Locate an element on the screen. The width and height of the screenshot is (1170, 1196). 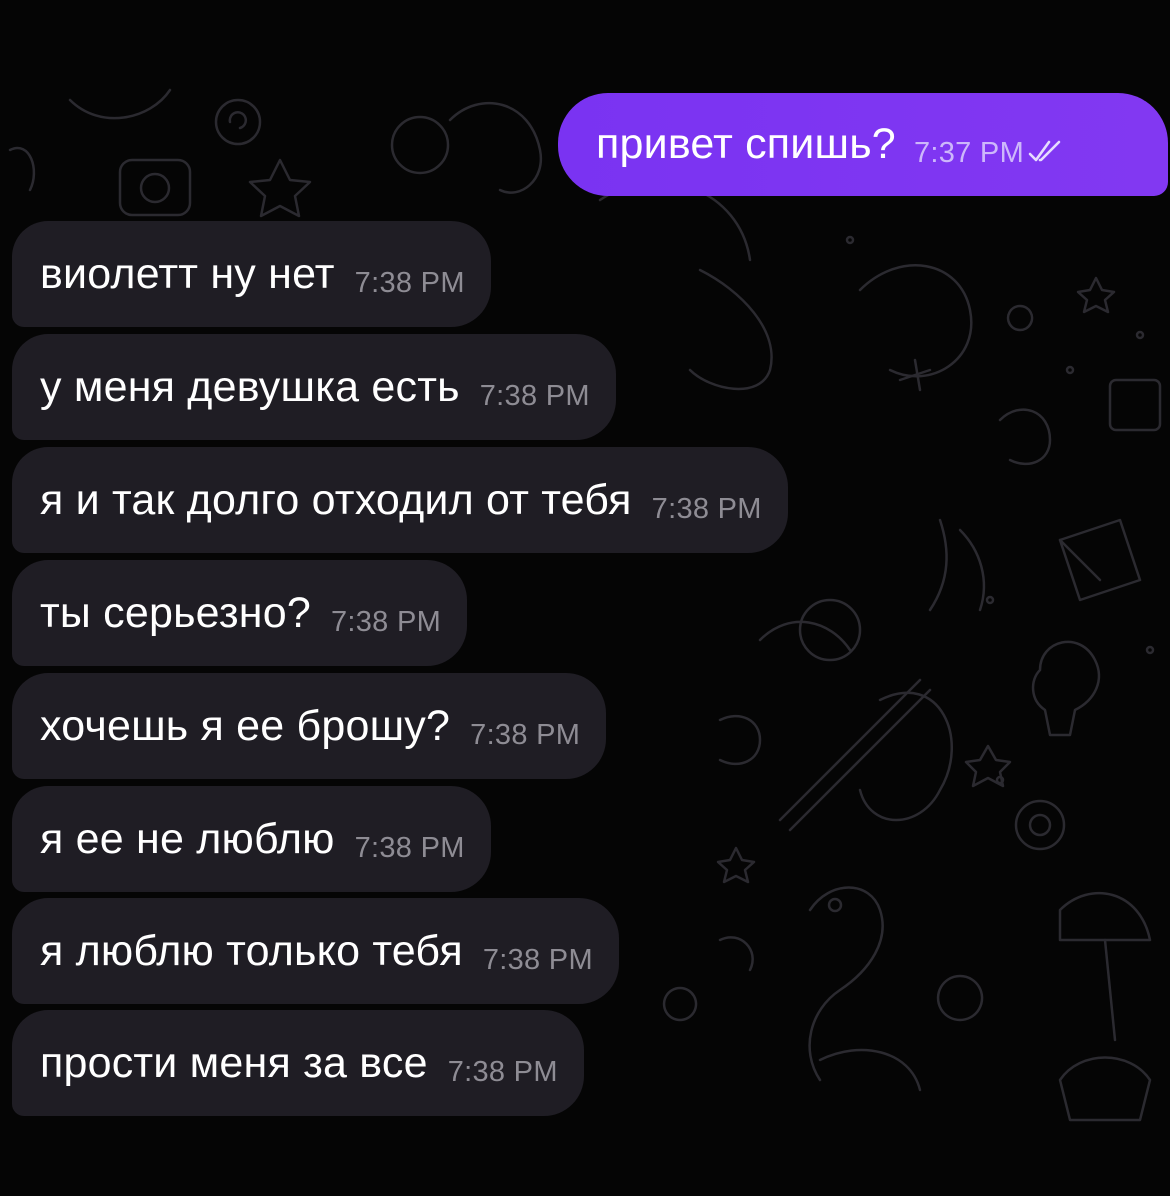
incoming-message-bubble: хочешь я ее брошу? 7:38 PM is located at coordinates (309, 726).